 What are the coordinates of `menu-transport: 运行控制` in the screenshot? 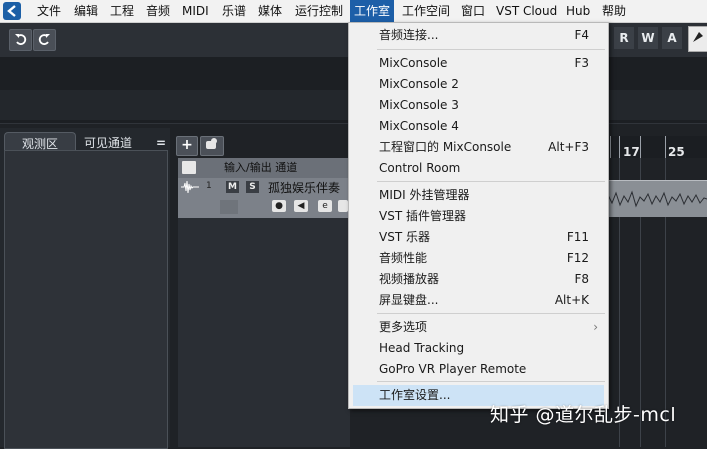 It's located at (319, 11).